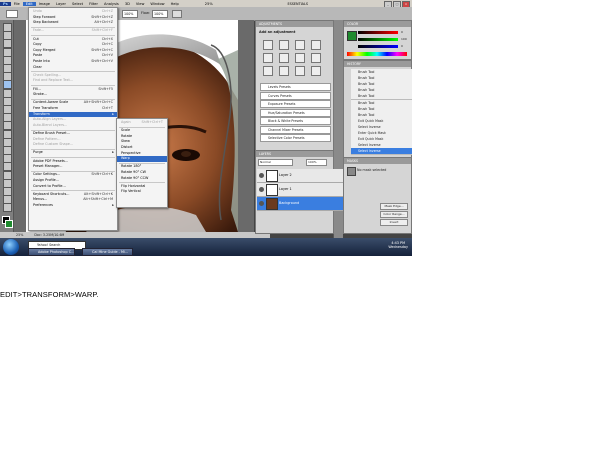  What do you see at coordinates (352, 36) in the screenshot?
I see `color-panel-swatch` at bounding box center [352, 36].